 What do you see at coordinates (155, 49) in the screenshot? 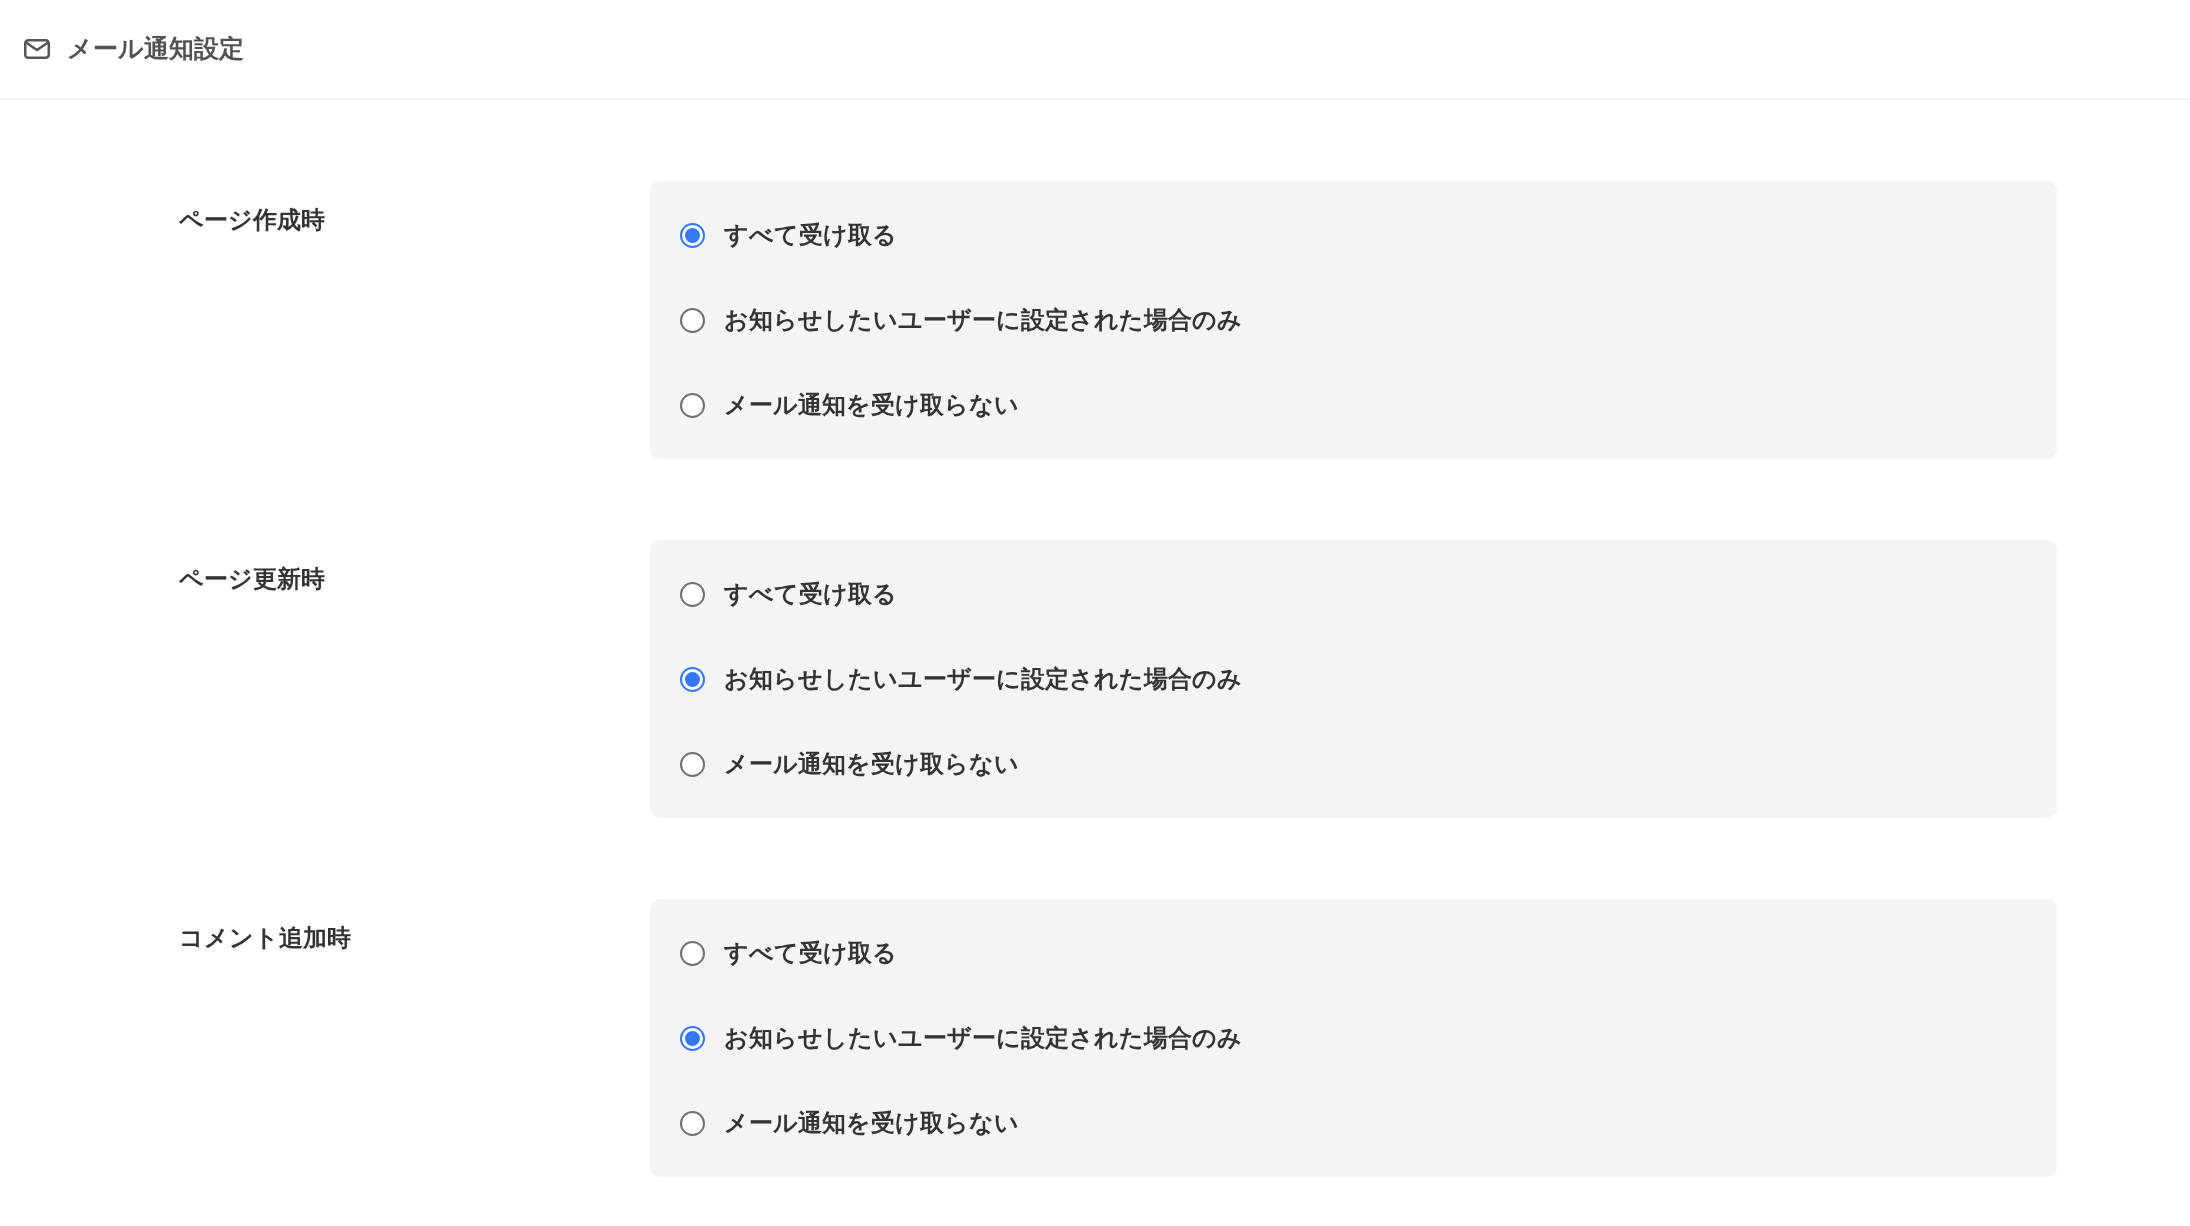
I see `page-title: メール通知設定` at bounding box center [155, 49].